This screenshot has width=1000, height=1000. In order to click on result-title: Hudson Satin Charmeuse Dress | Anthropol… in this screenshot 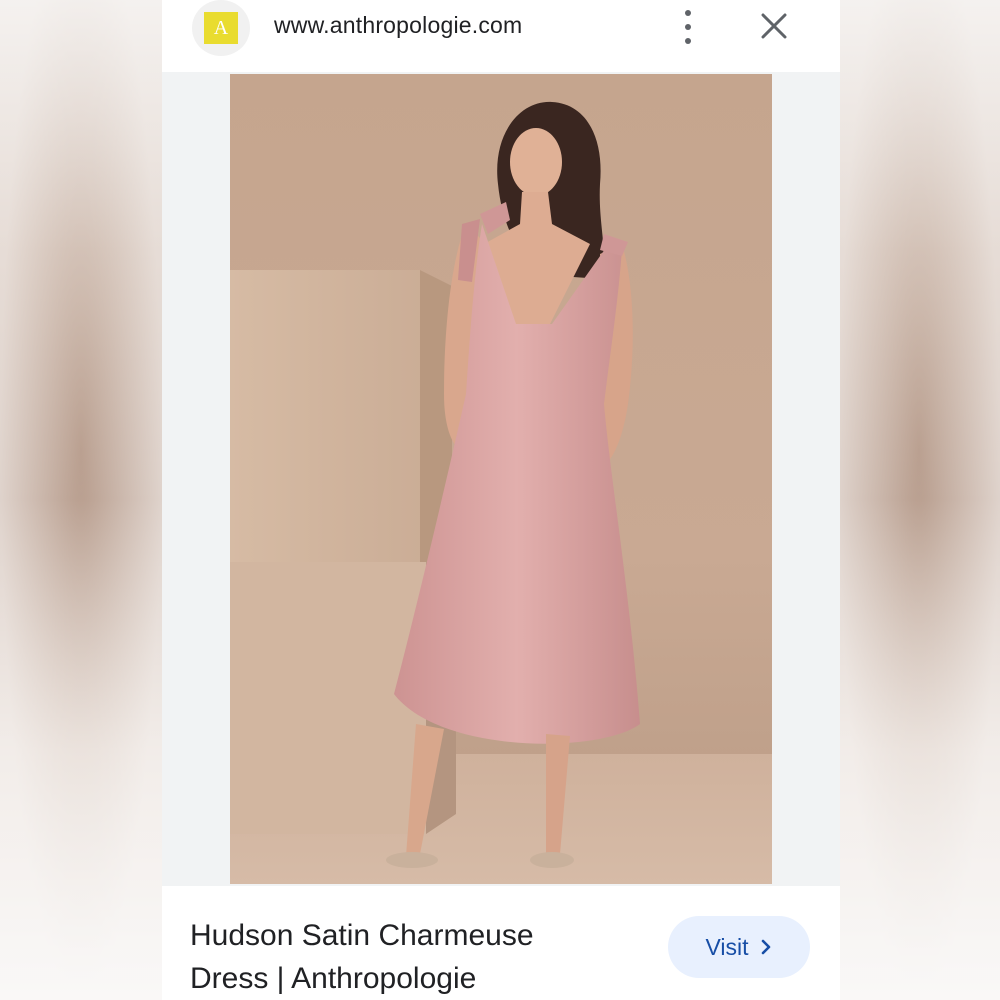, I will do `click(405, 957)`.